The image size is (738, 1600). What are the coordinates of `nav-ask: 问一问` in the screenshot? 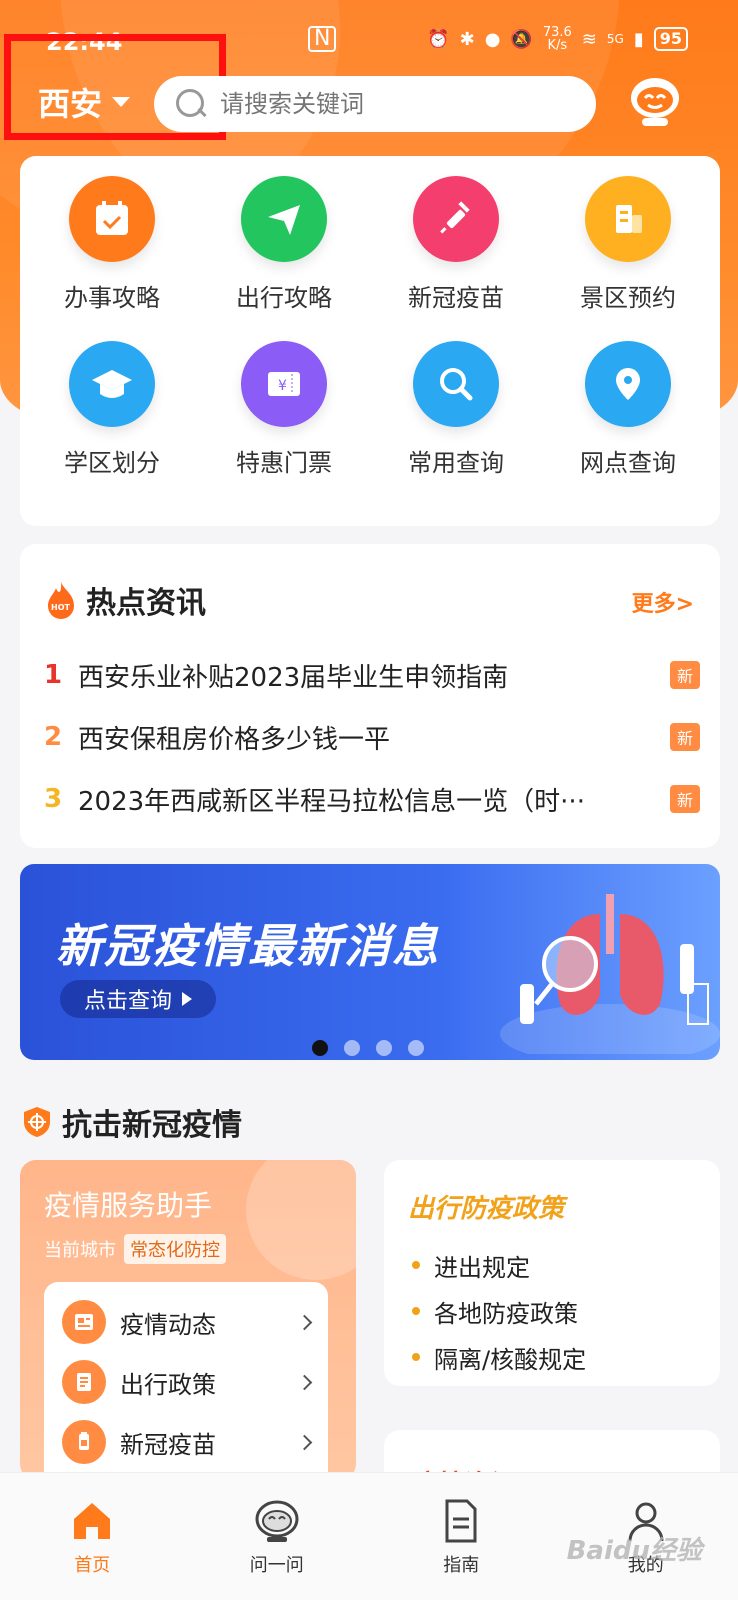 It's located at (277, 1537).